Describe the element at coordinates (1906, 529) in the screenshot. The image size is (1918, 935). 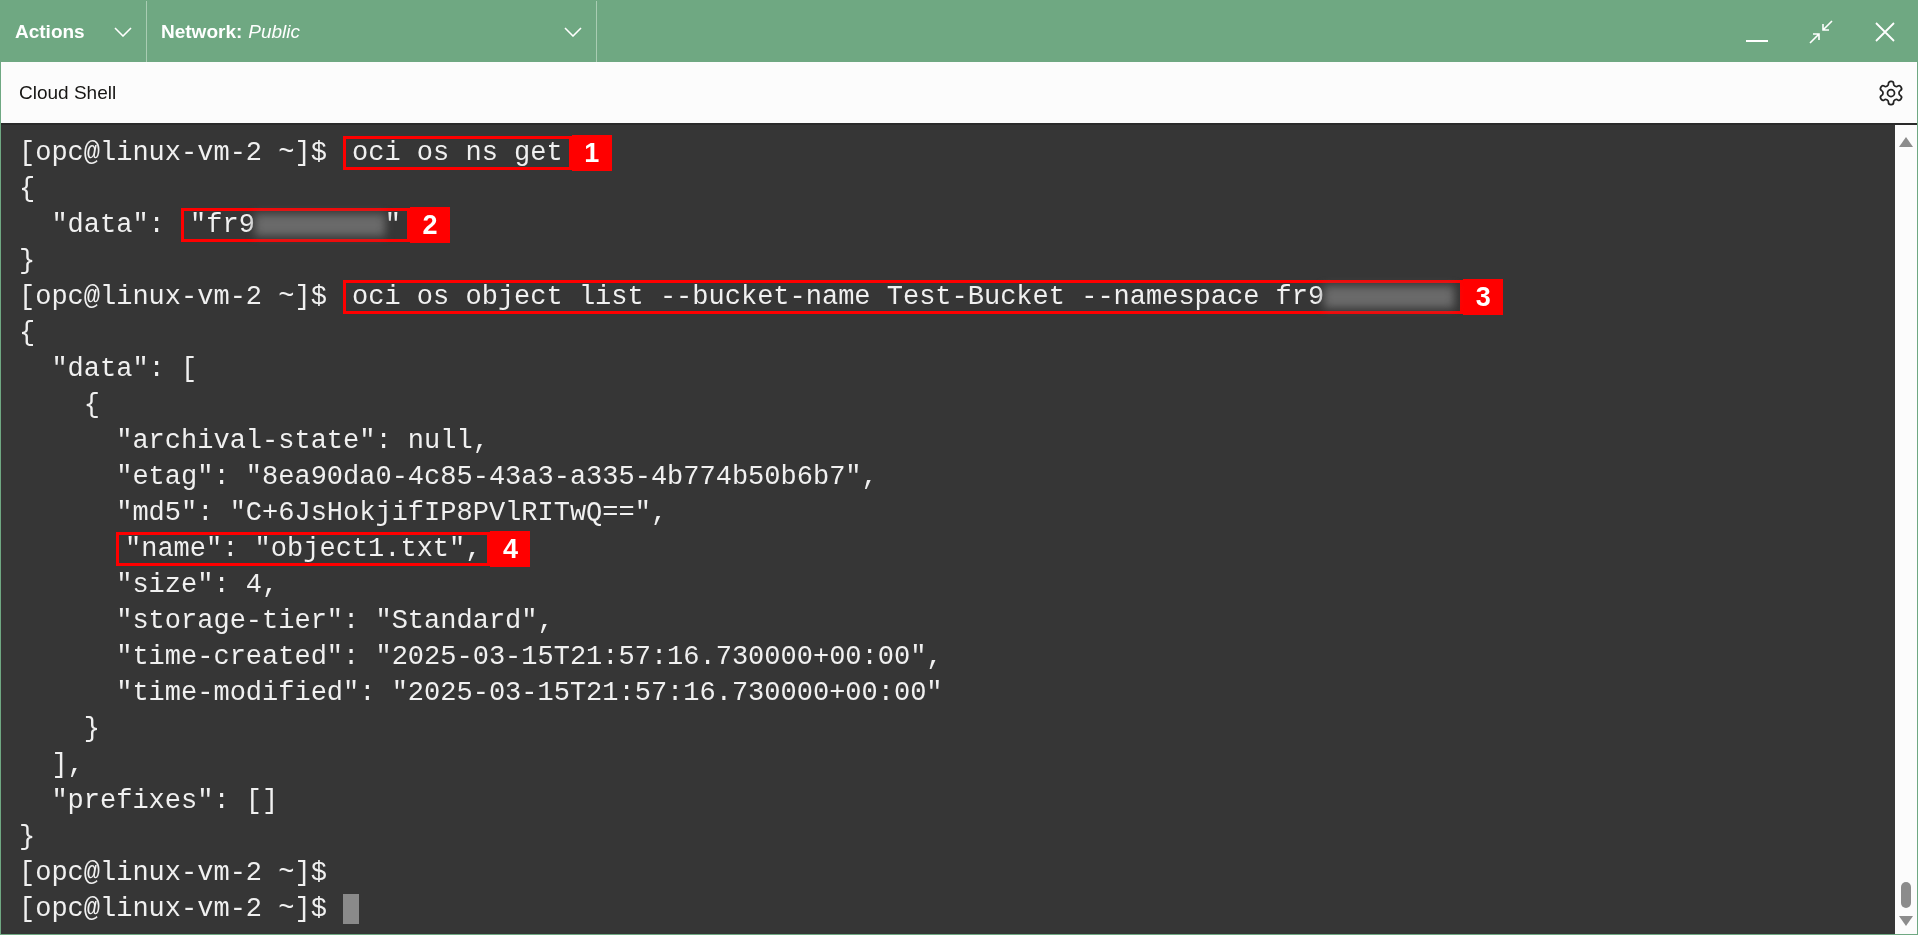
I see `scrollbar` at that location.